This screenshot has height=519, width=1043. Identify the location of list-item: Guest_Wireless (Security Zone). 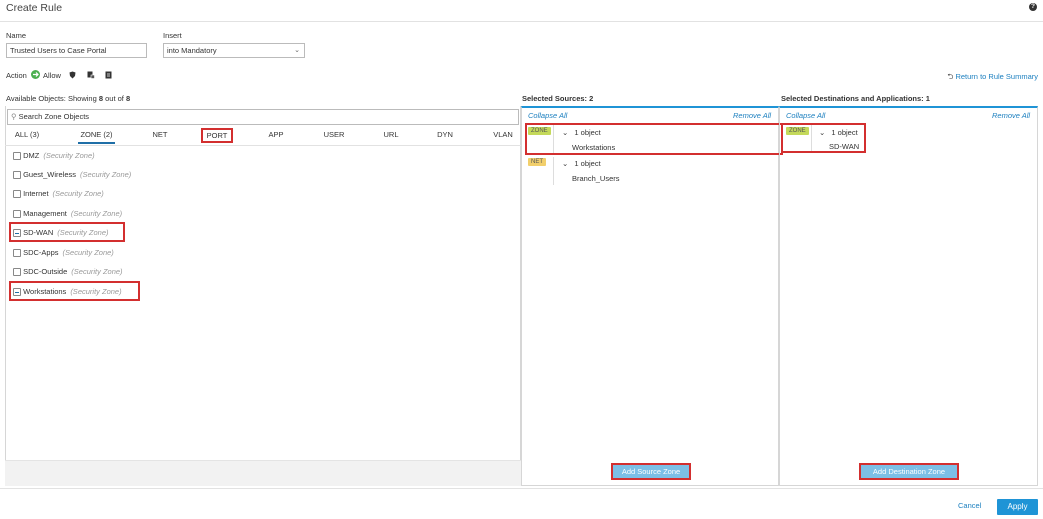
(72, 175).